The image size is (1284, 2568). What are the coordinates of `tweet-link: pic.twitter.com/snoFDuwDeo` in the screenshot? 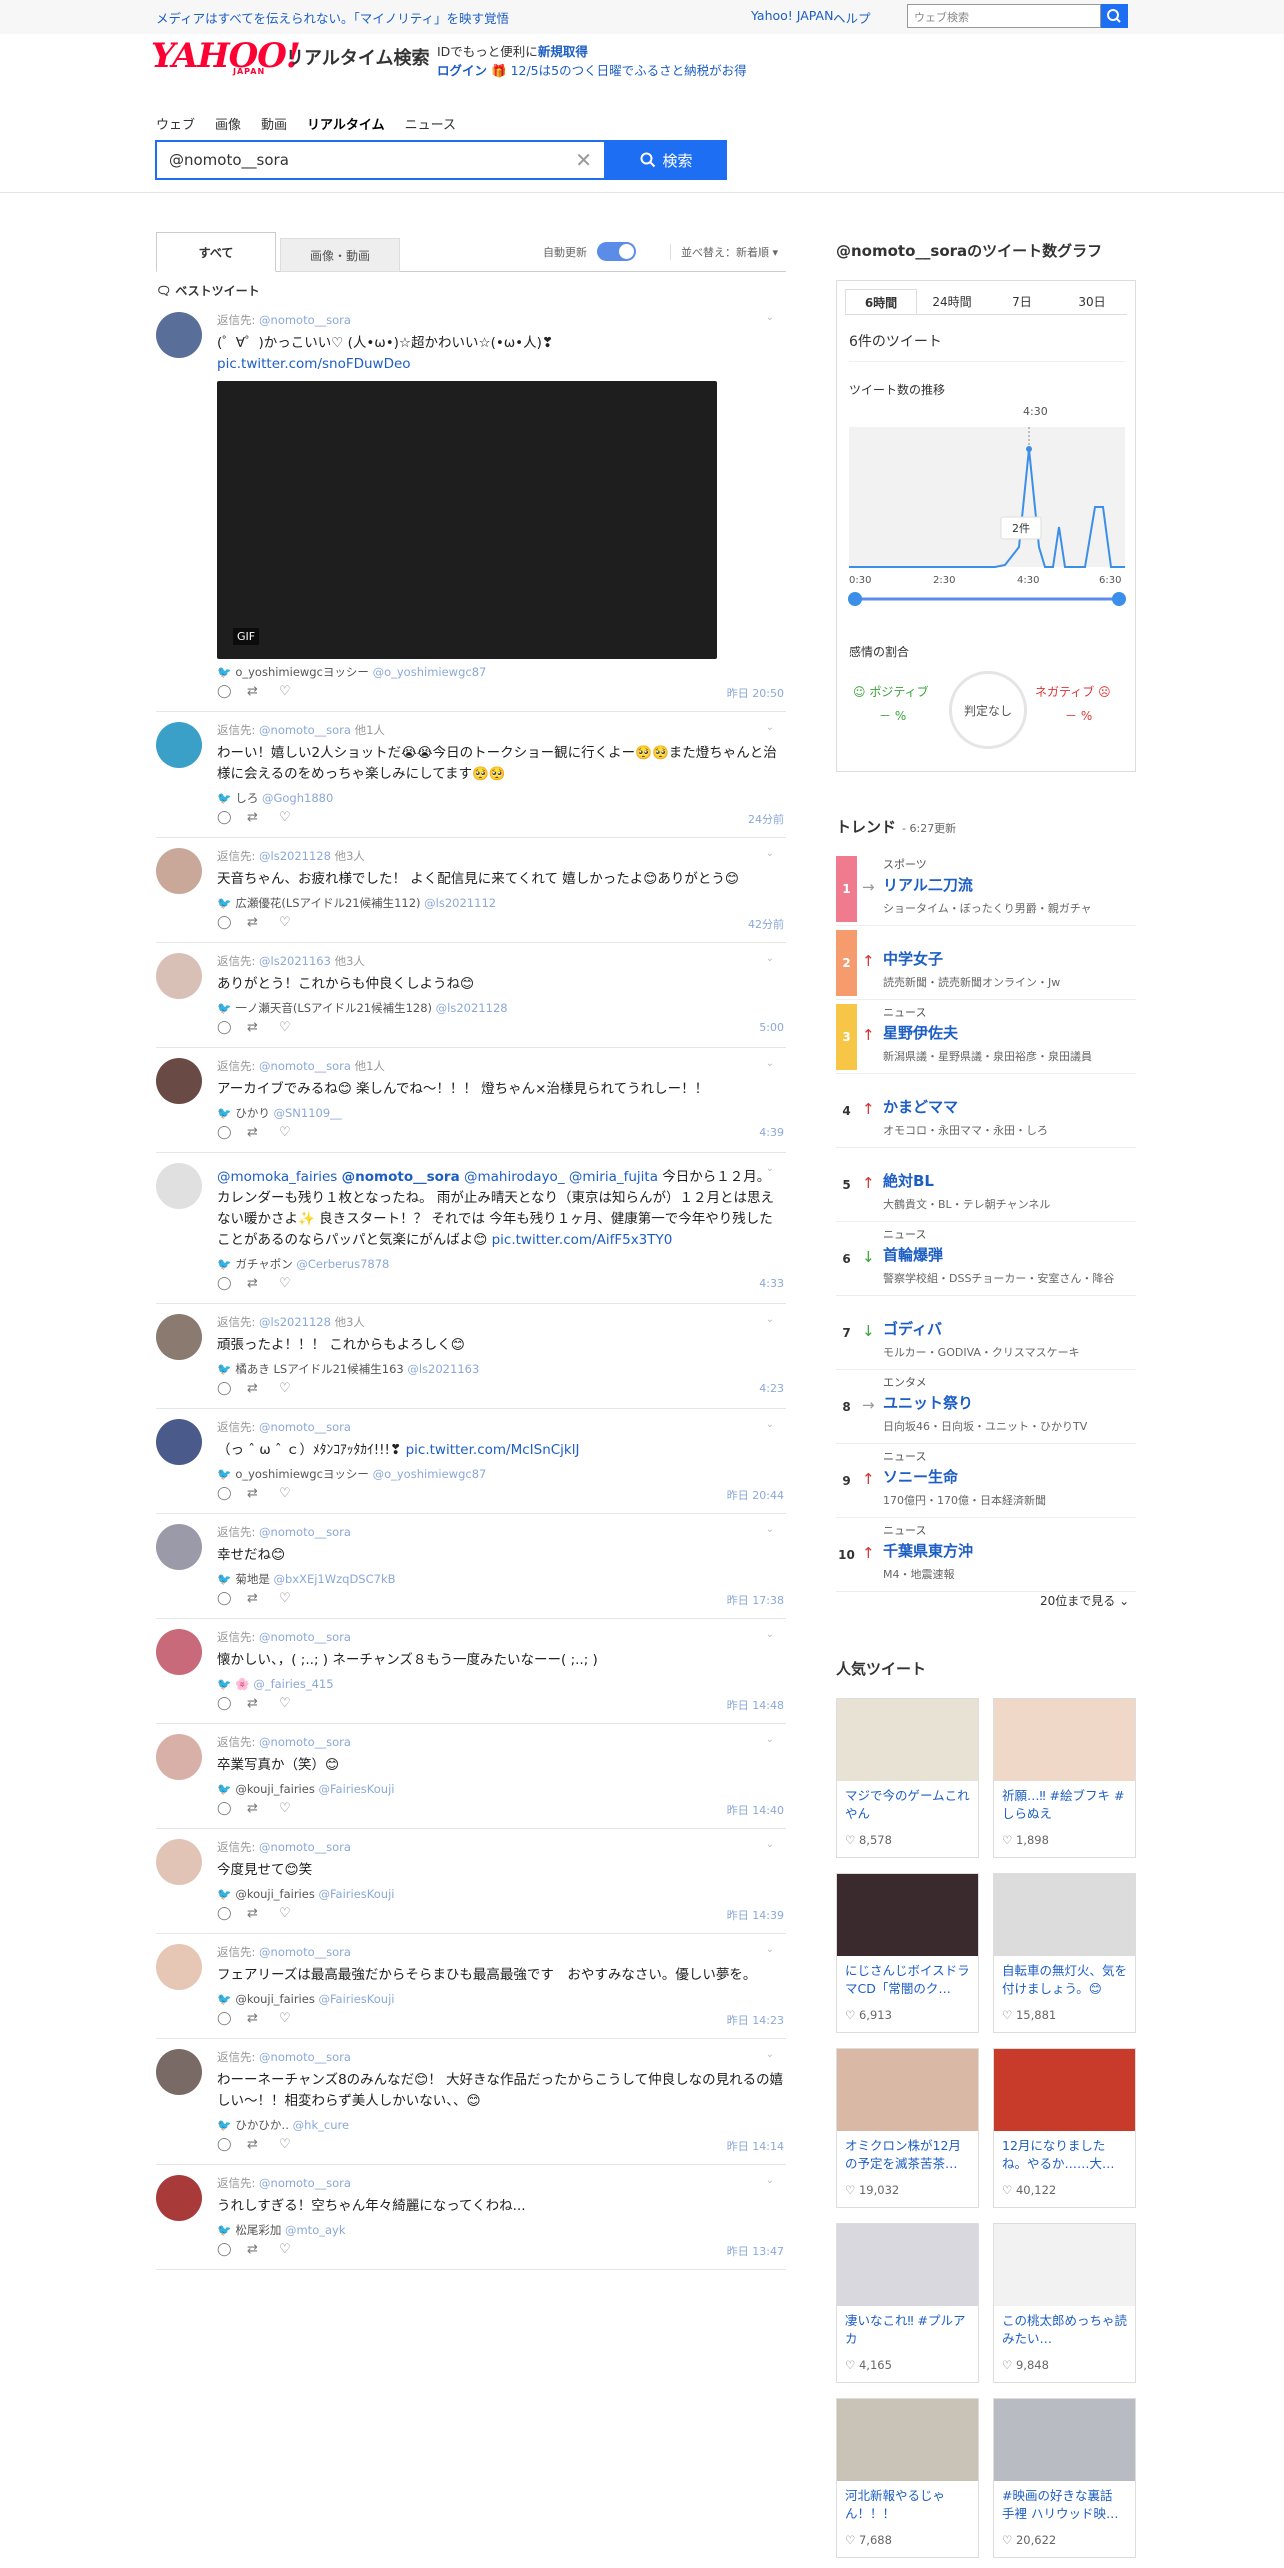 It's located at (314, 364).